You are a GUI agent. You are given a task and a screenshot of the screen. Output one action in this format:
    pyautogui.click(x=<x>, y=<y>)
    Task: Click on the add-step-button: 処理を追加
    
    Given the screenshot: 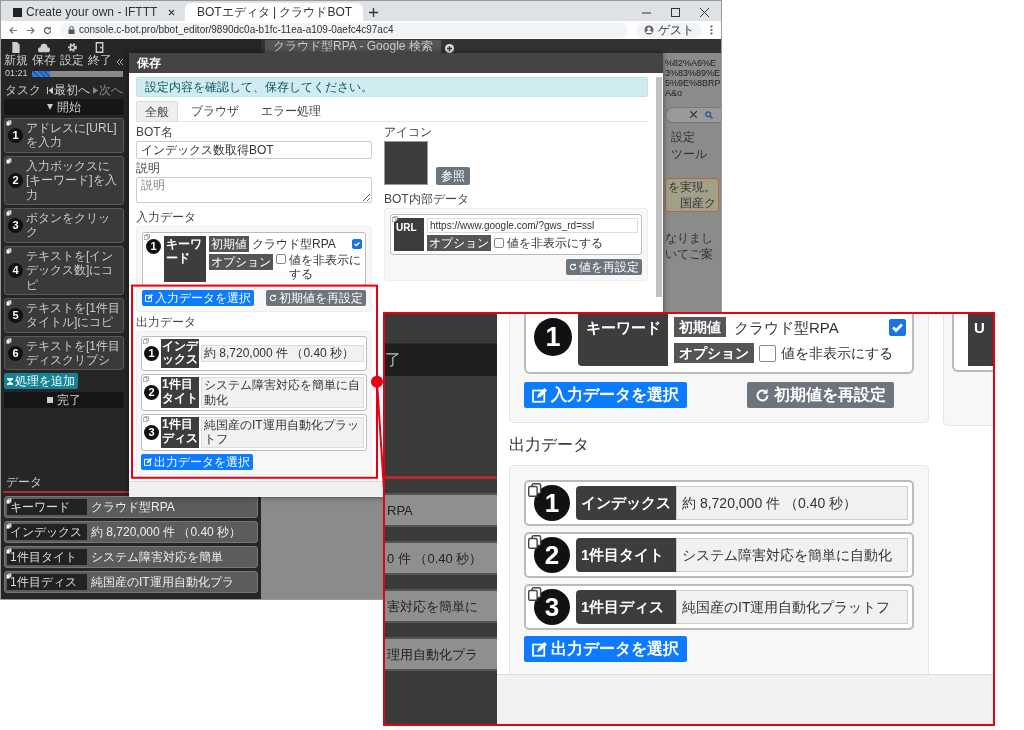 What is the action you would take?
    pyautogui.click(x=41, y=381)
    